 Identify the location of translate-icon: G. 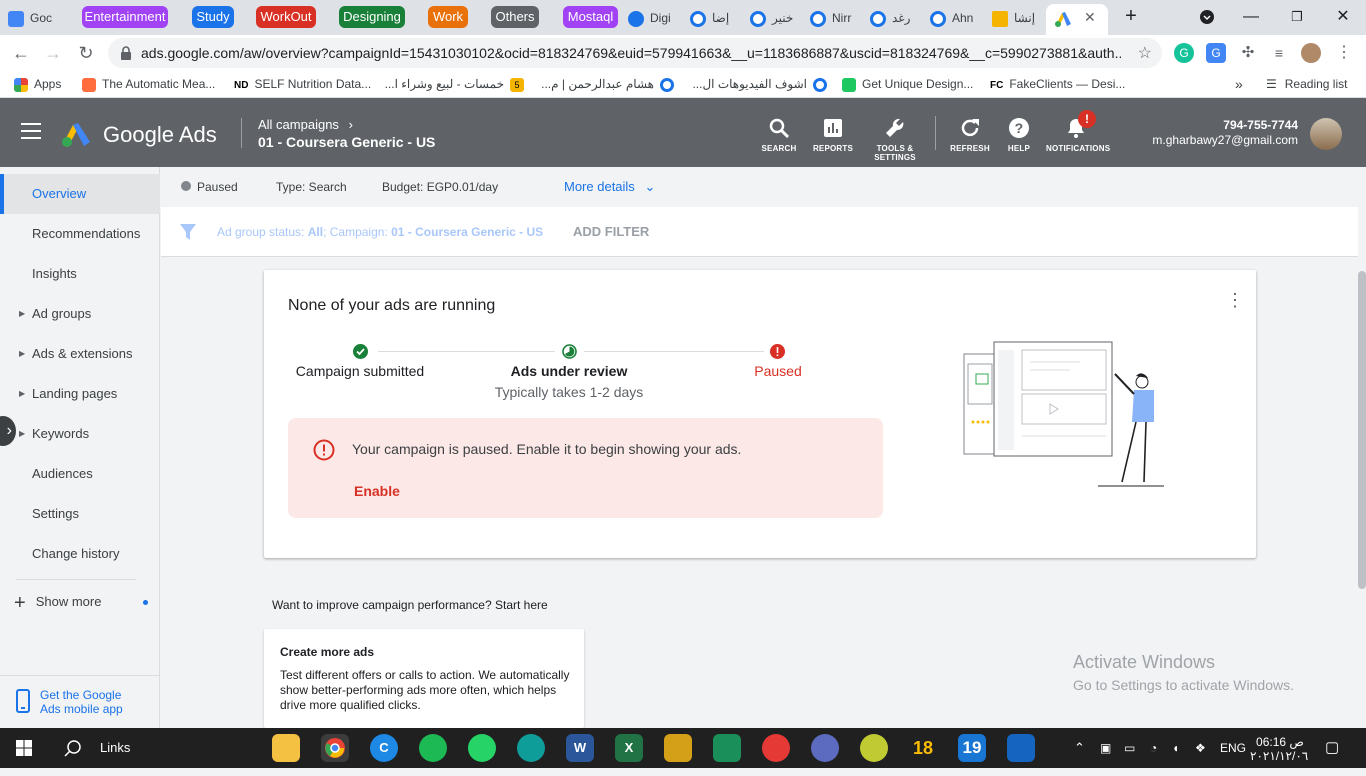
(1216, 53).